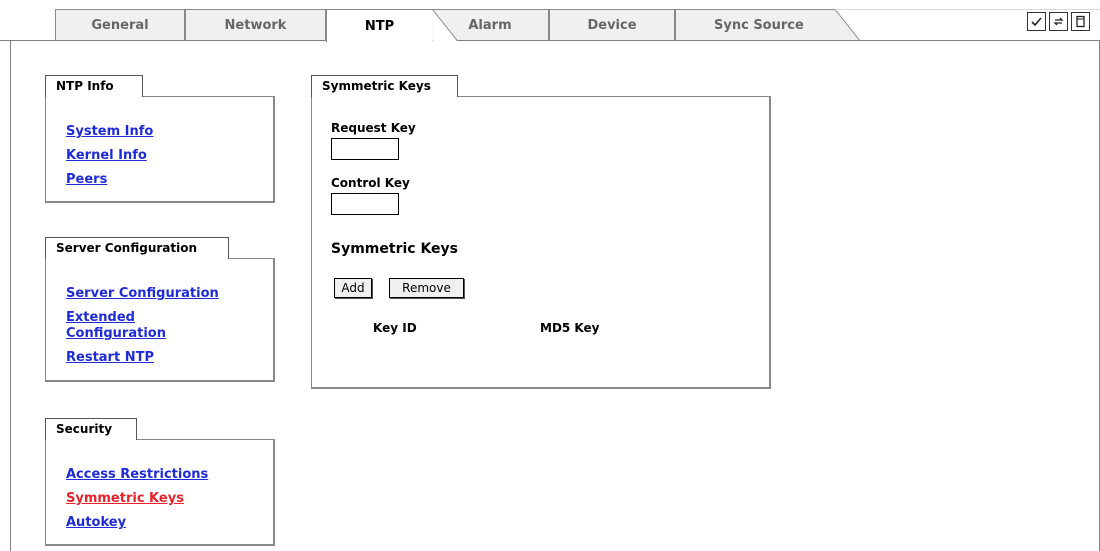 This screenshot has height=551, width=1100. Describe the element at coordinates (384, 86) in the screenshot. I see `panel-title: Symmetric Keys` at that location.